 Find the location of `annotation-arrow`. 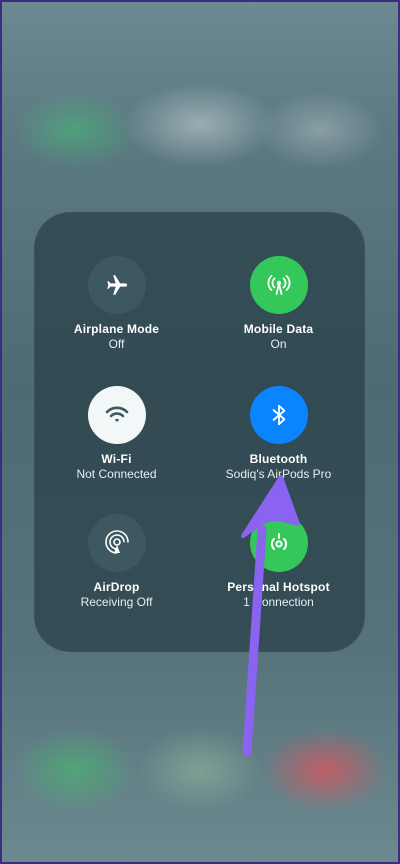

annotation-arrow is located at coordinates (270, 616).